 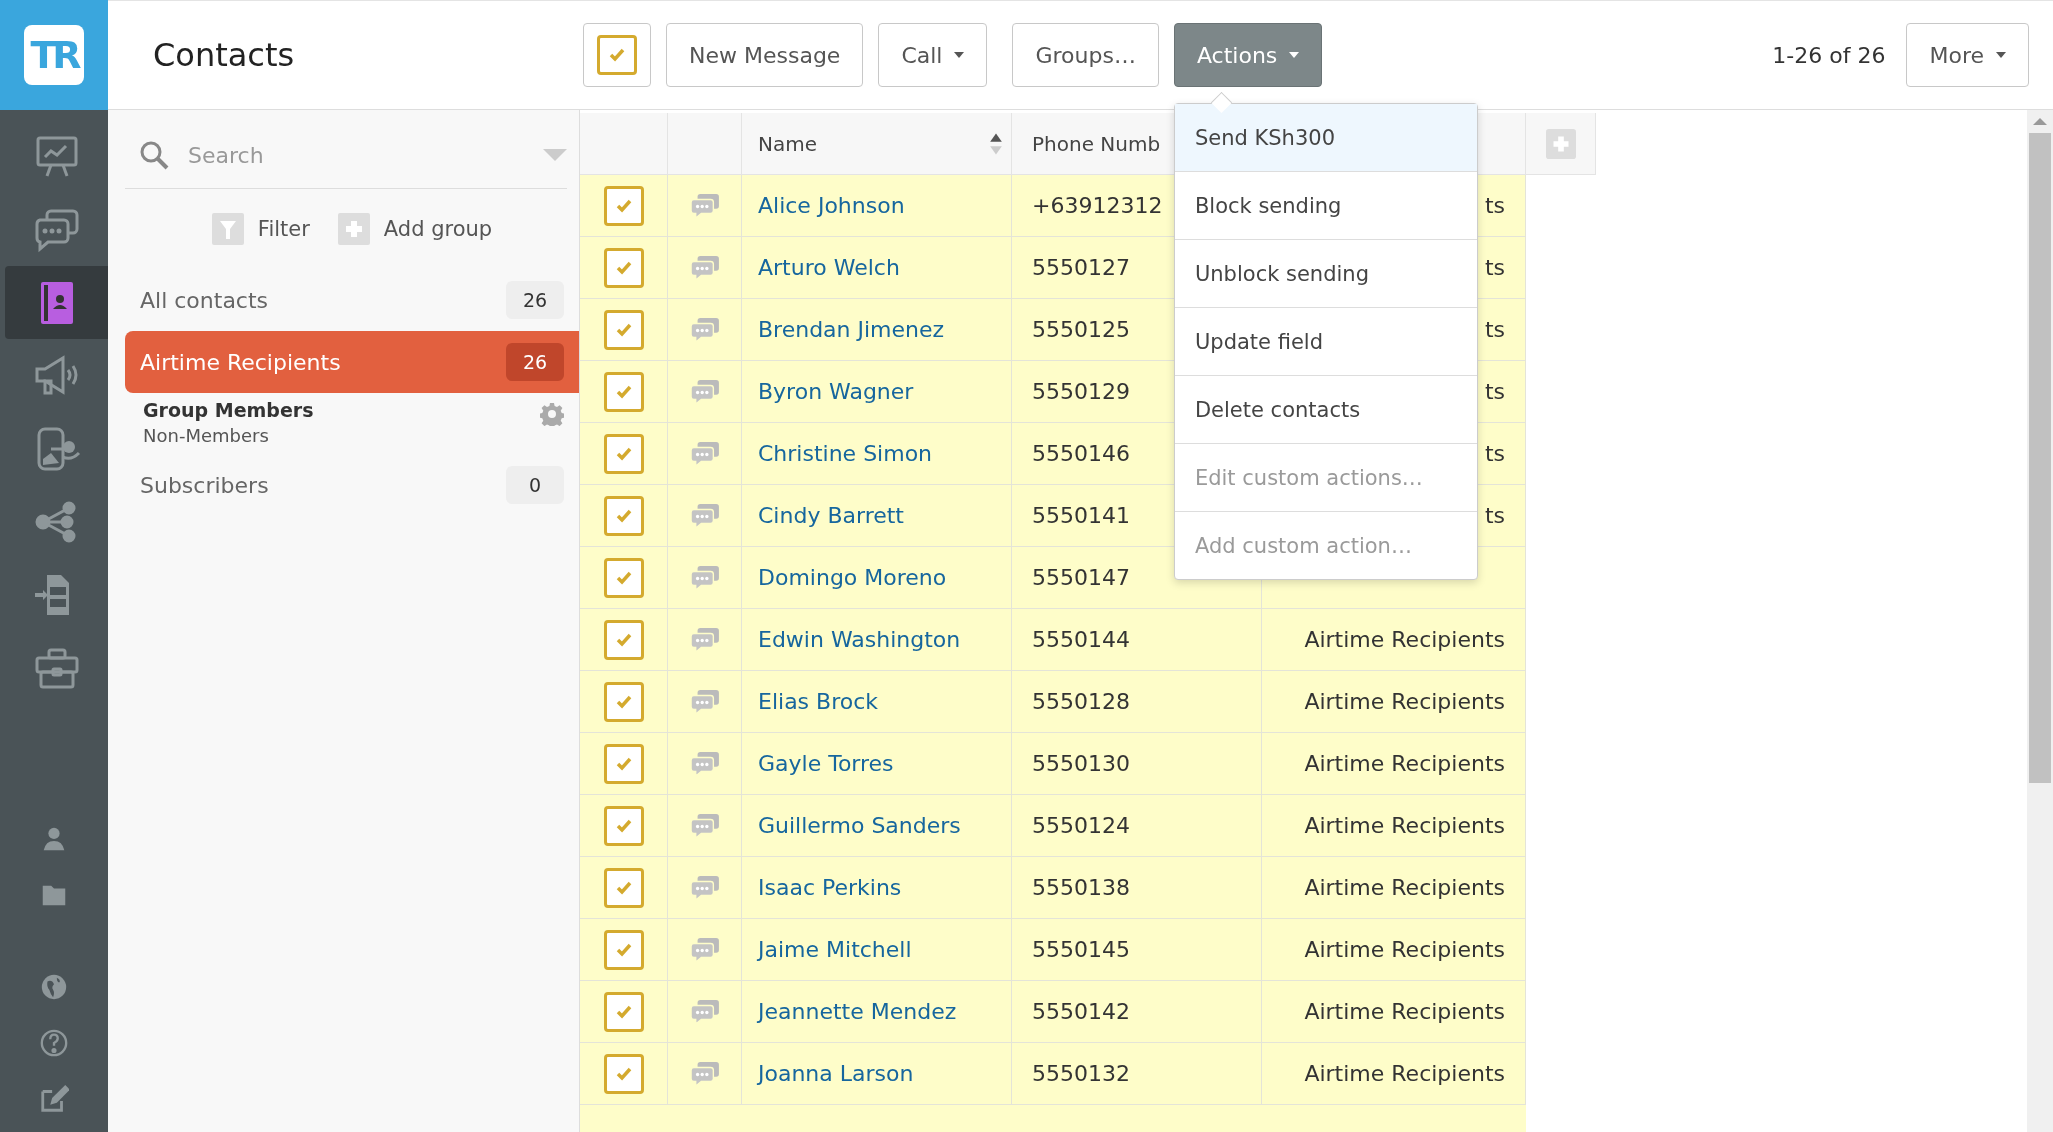 What do you see at coordinates (204, 300) in the screenshot?
I see `group-name: All contacts` at bounding box center [204, 300].